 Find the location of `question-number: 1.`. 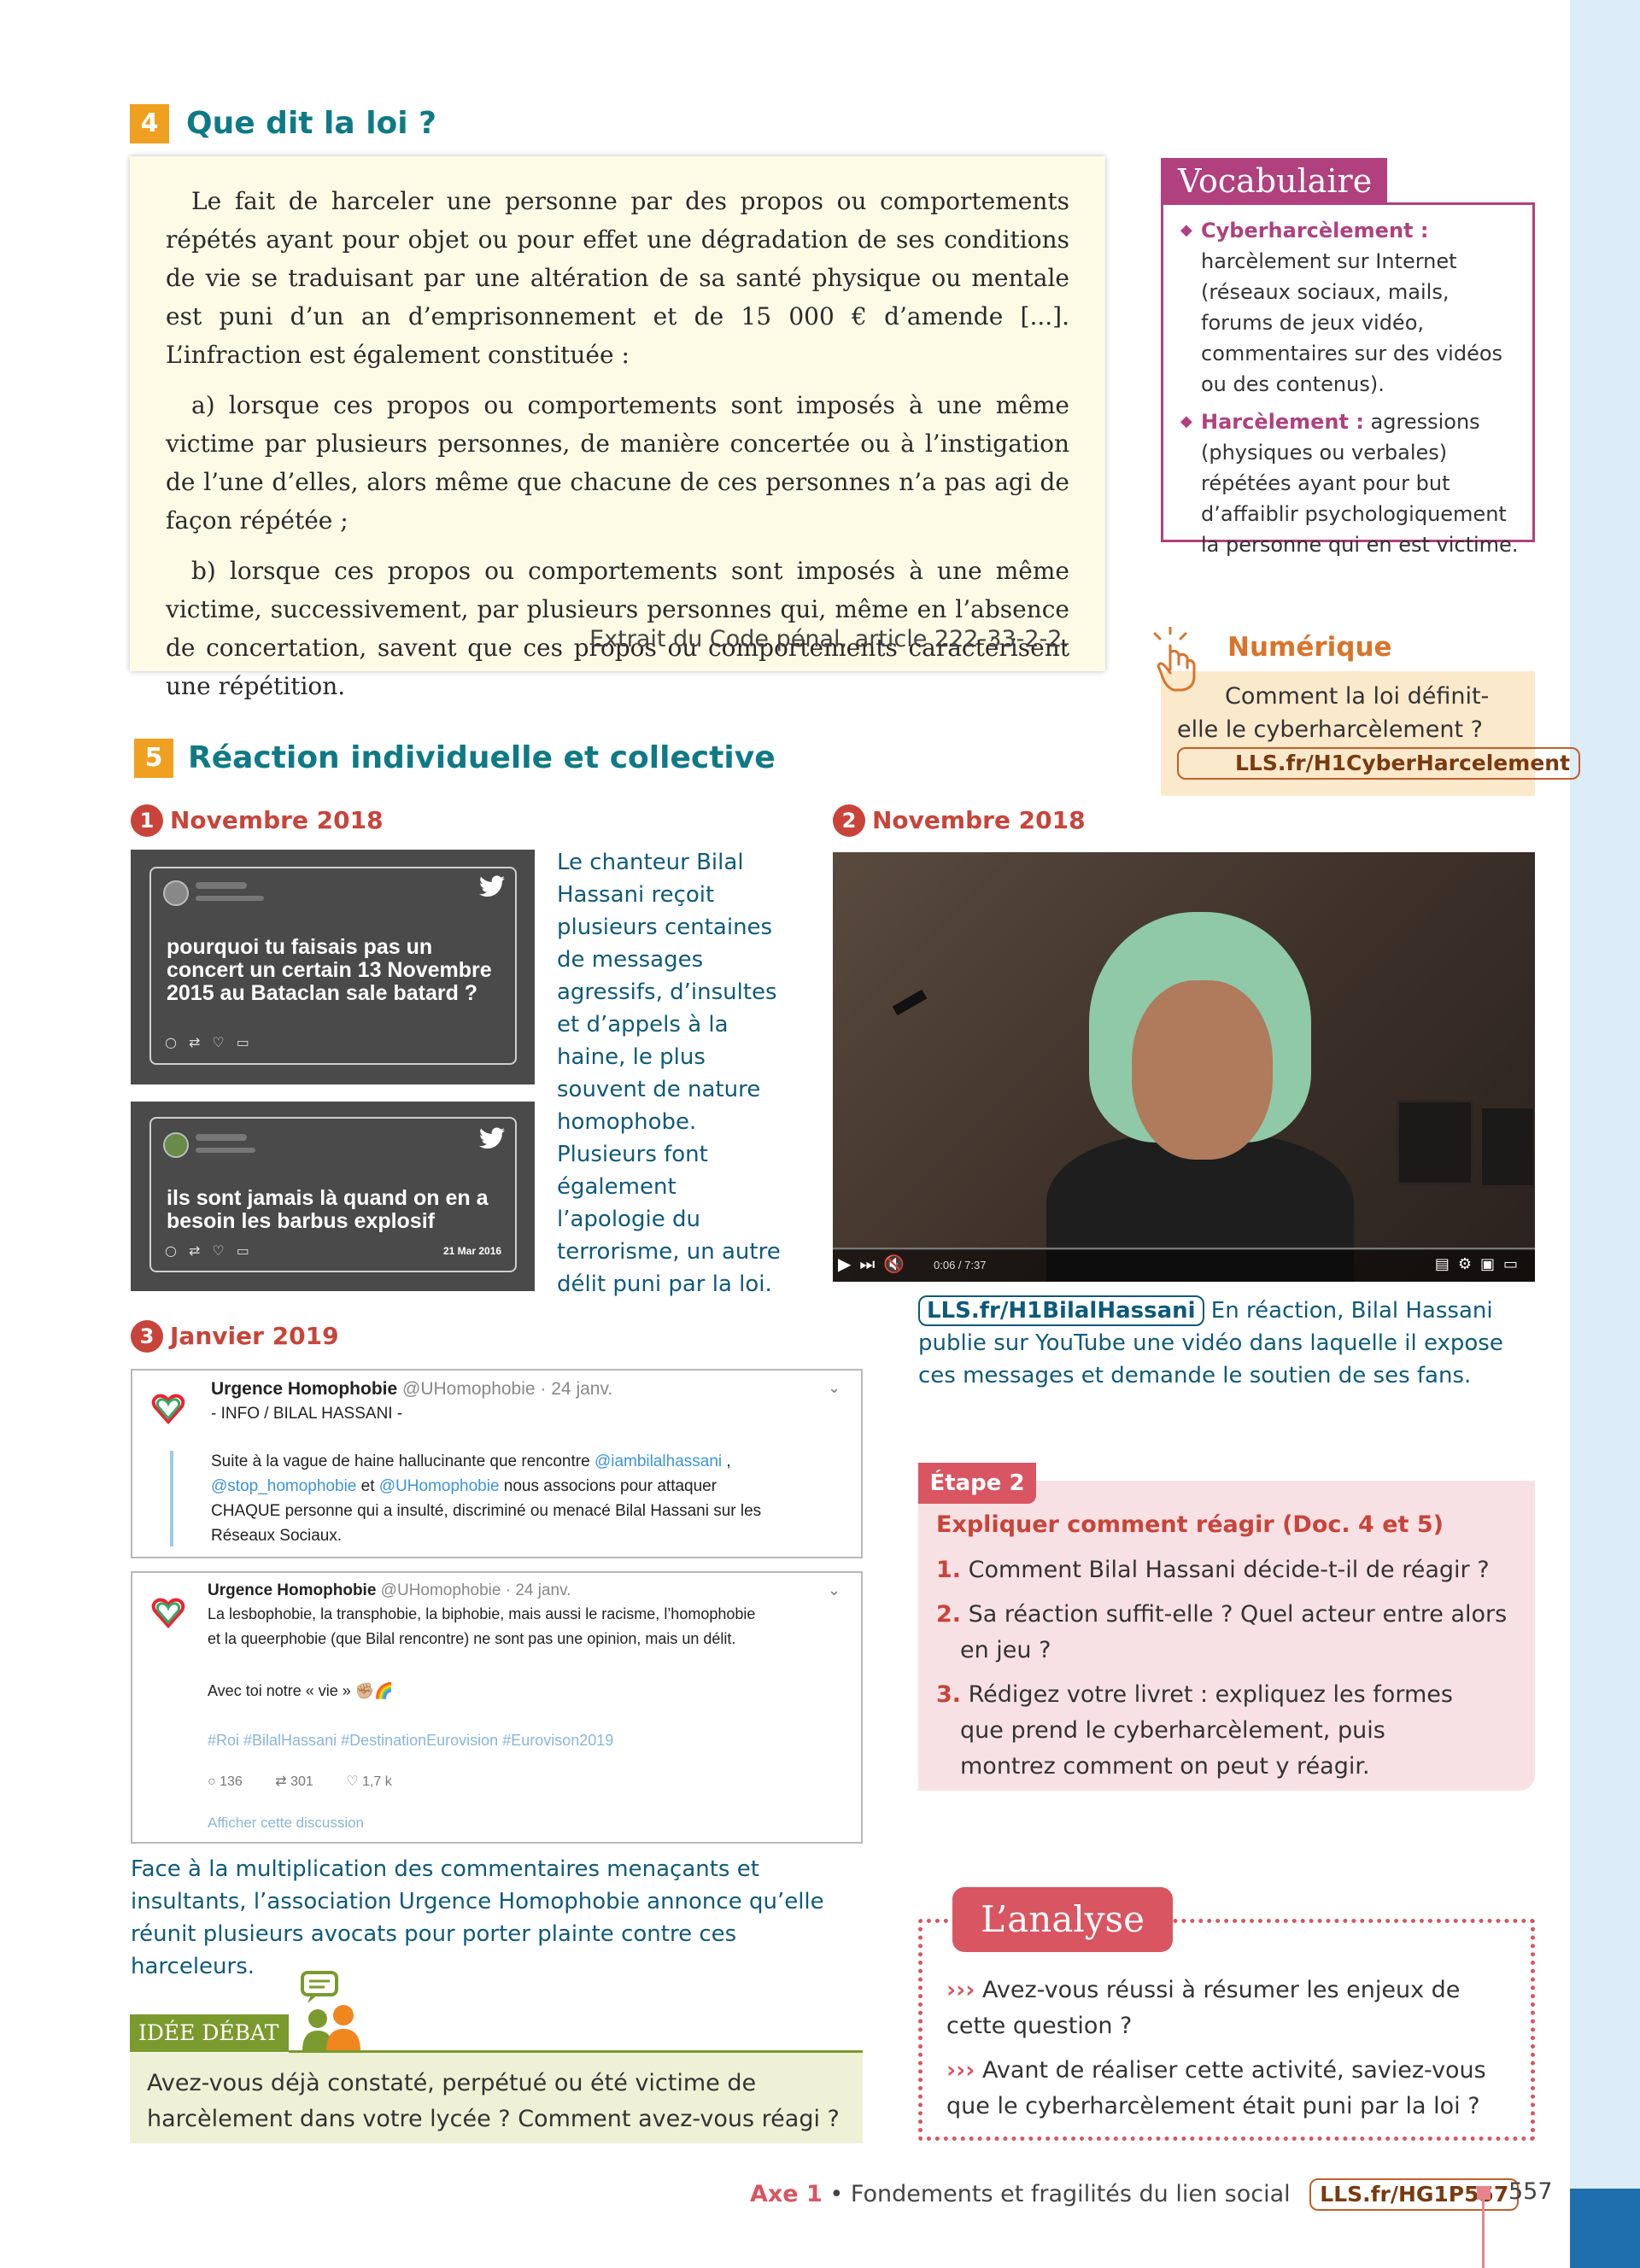

question-number: 1. is located at coordinates (949, 1570).